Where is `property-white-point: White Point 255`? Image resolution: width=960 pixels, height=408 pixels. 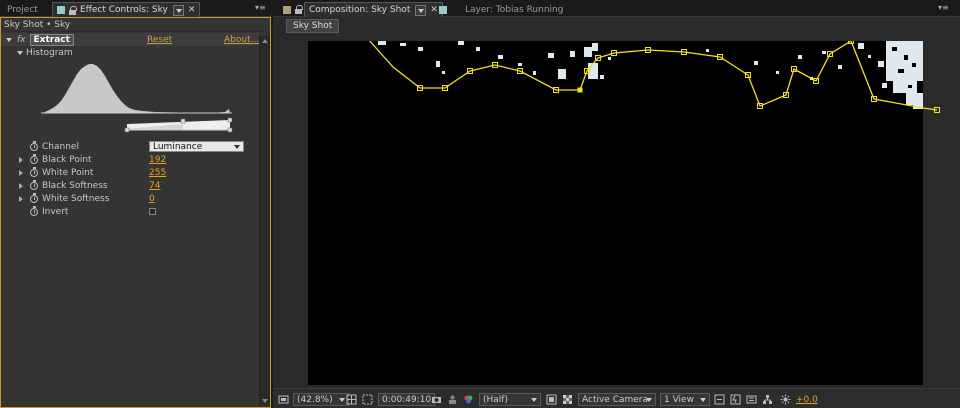 property-white-point: White Point 255 is located at coordinates (130, 172).